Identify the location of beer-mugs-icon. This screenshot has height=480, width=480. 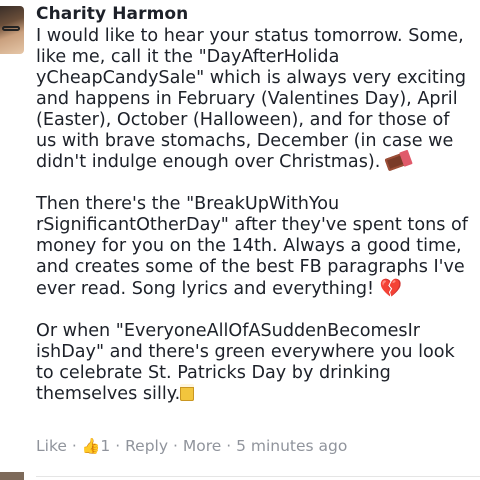
(187, 392).